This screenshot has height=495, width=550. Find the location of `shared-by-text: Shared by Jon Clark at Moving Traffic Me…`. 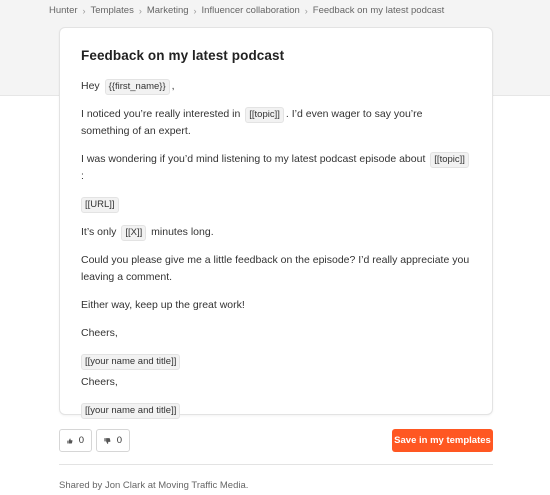

shared-by-text: Shared by Jon Clark at Moving Traffic Me… is located at coordinates (154, 485).